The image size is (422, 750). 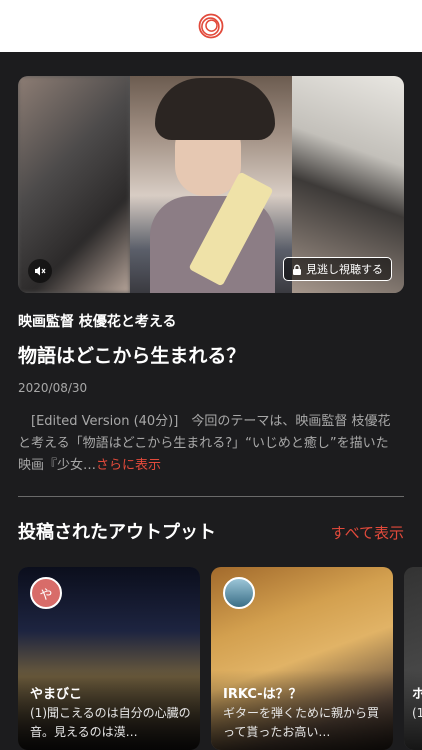 I want to click on speaker-muted-icon, so click(x=40, y=271).